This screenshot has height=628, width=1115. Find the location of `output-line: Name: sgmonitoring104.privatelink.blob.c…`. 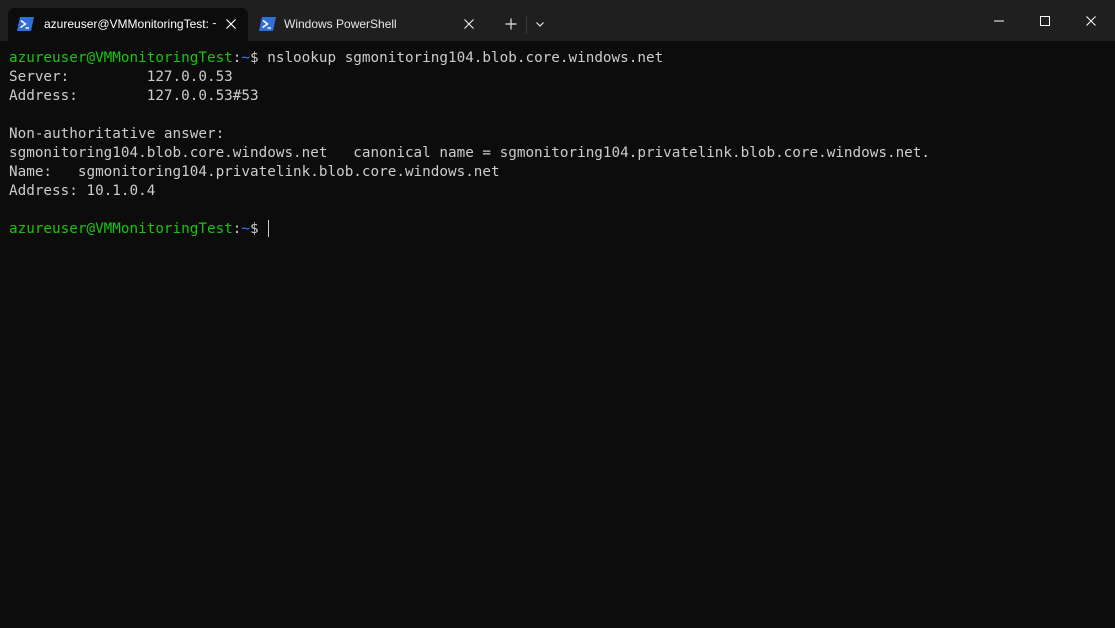

output-line: Name: sgmonitoring104.privatelink.blob.c… is located at coordinates (254, 172).